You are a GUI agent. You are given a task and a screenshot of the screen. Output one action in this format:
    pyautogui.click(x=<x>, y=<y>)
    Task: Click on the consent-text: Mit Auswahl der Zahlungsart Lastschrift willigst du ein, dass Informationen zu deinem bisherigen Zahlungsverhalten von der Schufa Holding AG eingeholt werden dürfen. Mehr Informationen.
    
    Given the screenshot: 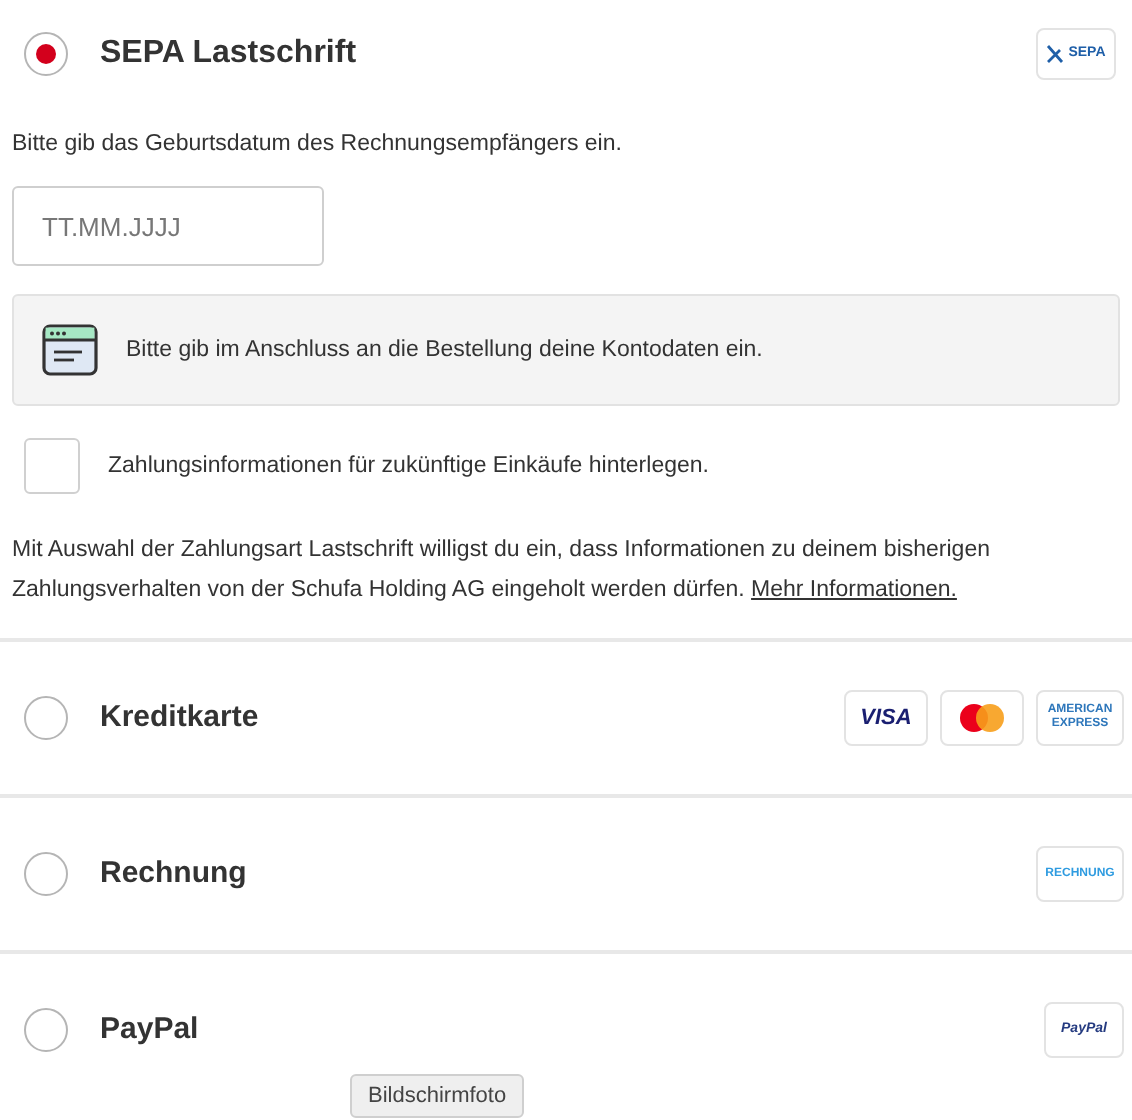 What is the action you would take?
    pyautogui.click(x=502, y=571)
    